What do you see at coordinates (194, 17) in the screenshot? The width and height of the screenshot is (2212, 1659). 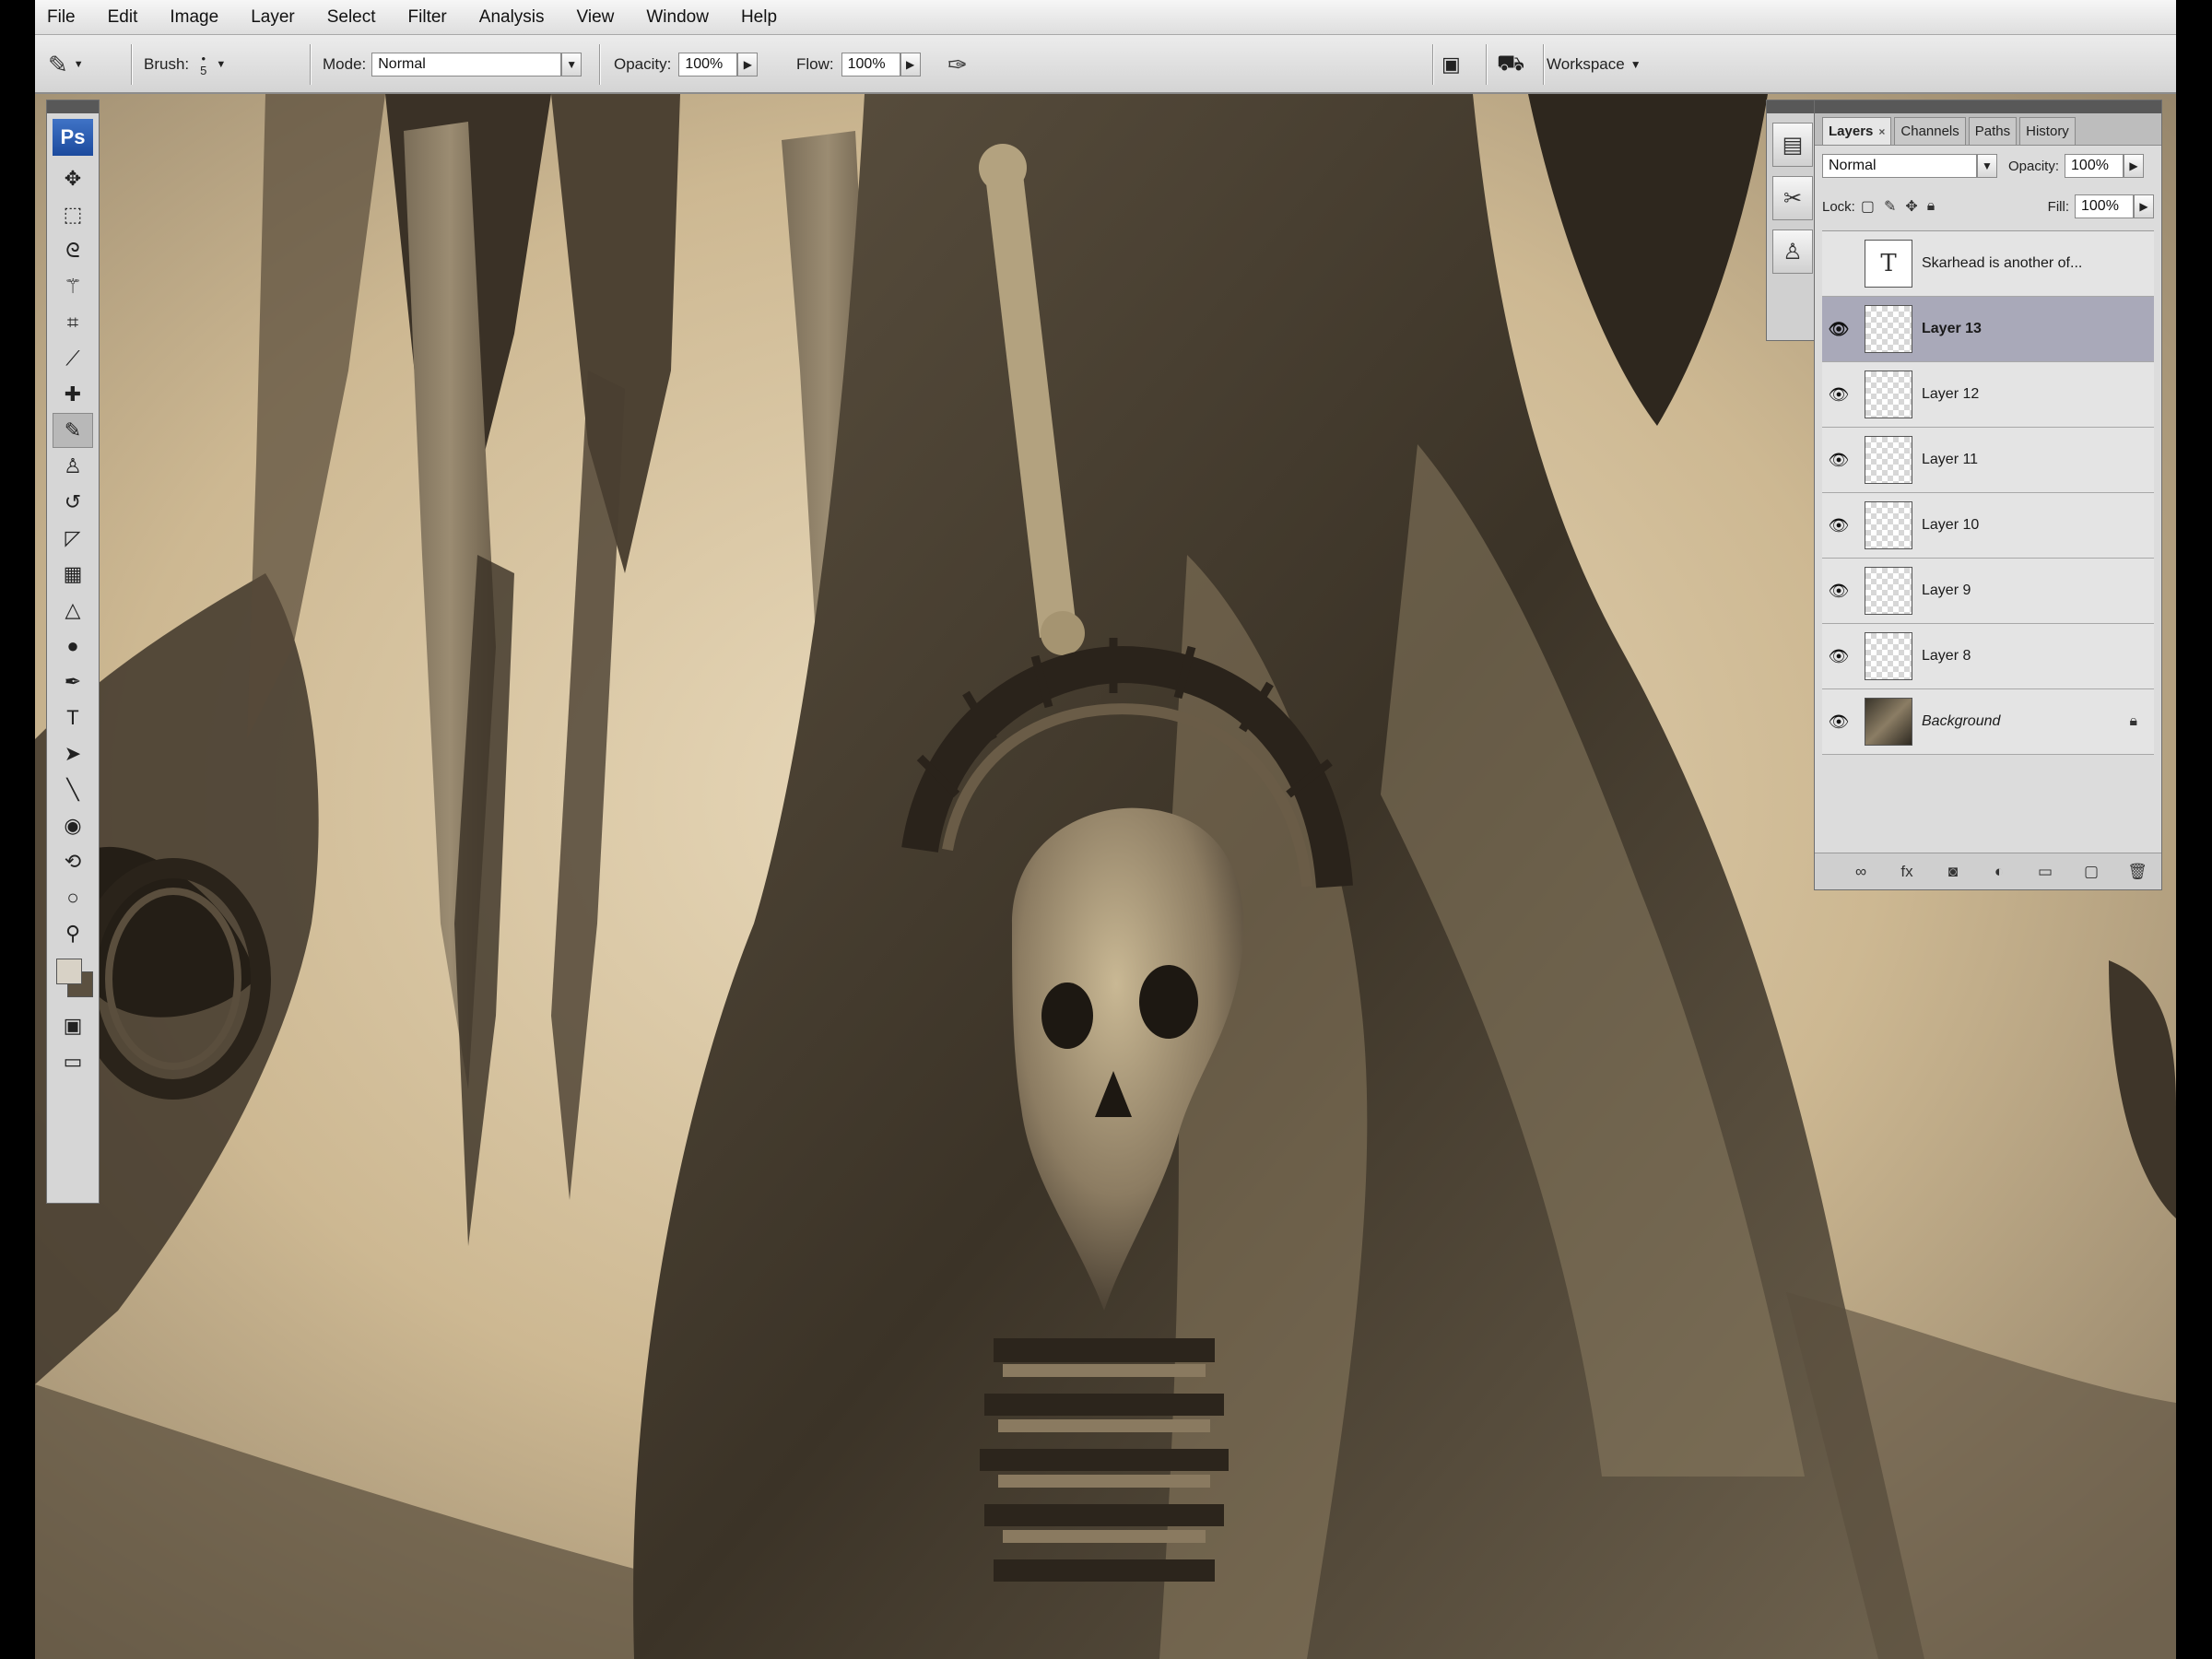 I see `menu-image: Image` at bounding box center [194, 17].